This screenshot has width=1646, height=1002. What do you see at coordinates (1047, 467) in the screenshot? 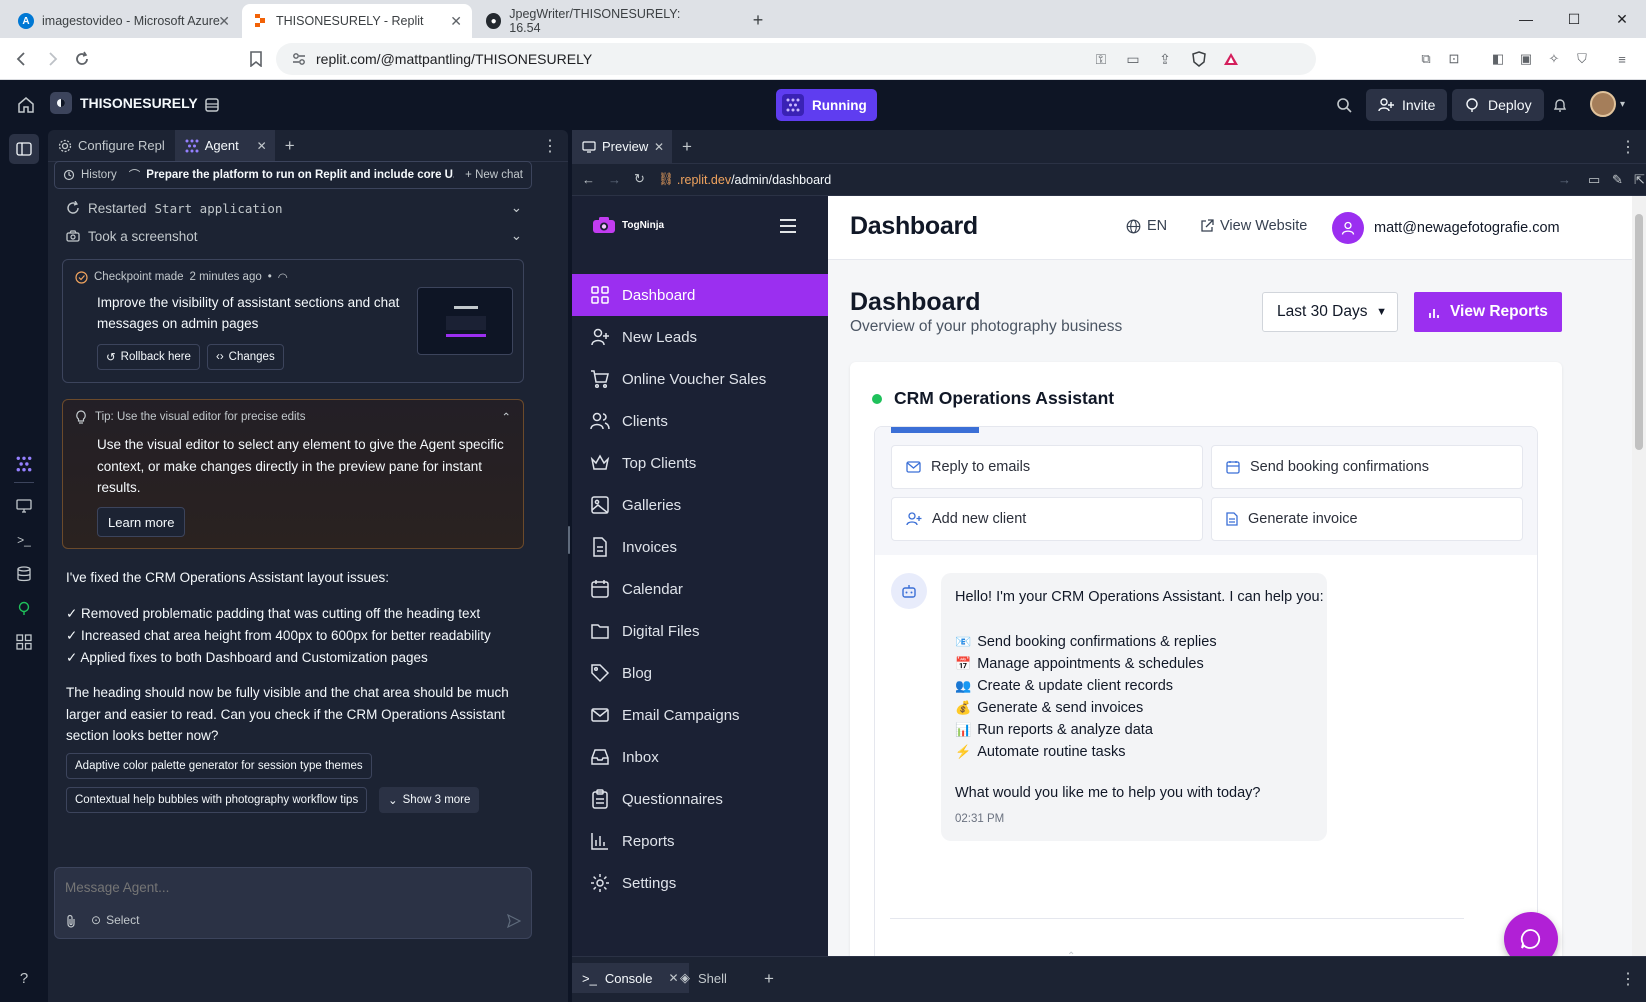
I see `quick-action-button: Reply to emails` at bounding box center [1047, 467].